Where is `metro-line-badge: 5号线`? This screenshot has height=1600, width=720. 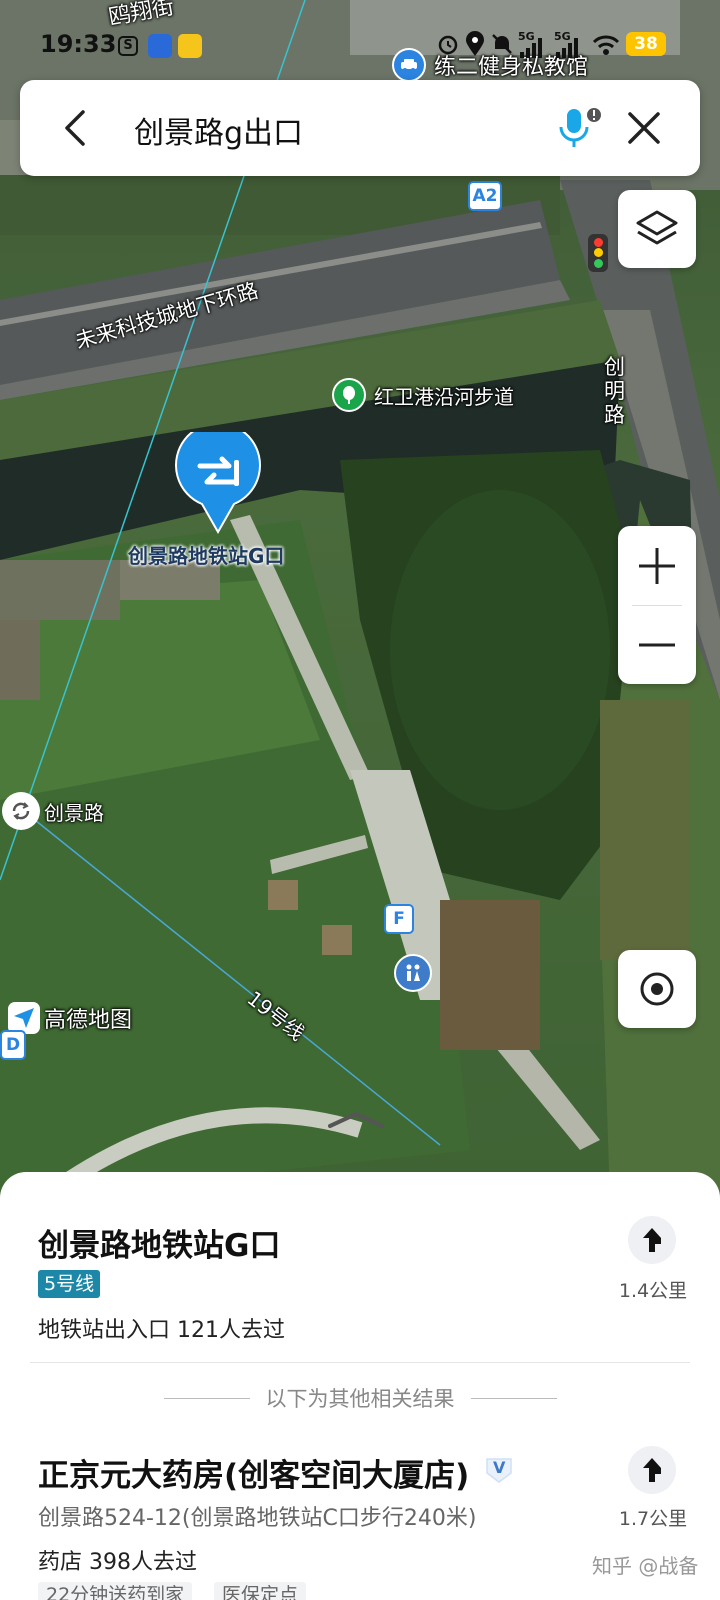 metro-line-badge: 5号线 is located at coordinates (69, 1284).